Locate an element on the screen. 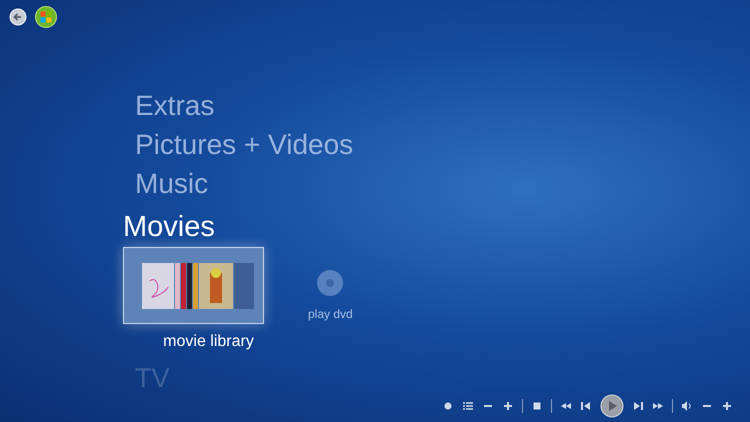 The height and width of the screenshot is (422, 750). record-icon is located at coordinates (448, 406).